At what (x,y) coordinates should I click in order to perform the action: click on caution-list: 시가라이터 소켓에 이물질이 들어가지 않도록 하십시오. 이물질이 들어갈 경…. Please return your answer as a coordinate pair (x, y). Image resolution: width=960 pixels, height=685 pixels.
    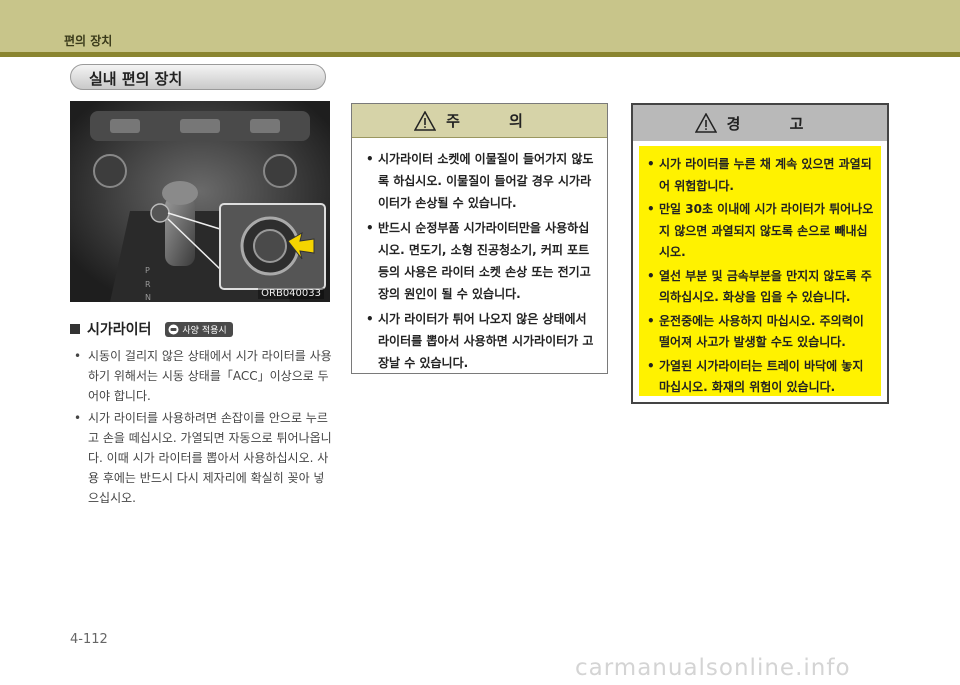
    Looking at the image, I should click on (479, 256).